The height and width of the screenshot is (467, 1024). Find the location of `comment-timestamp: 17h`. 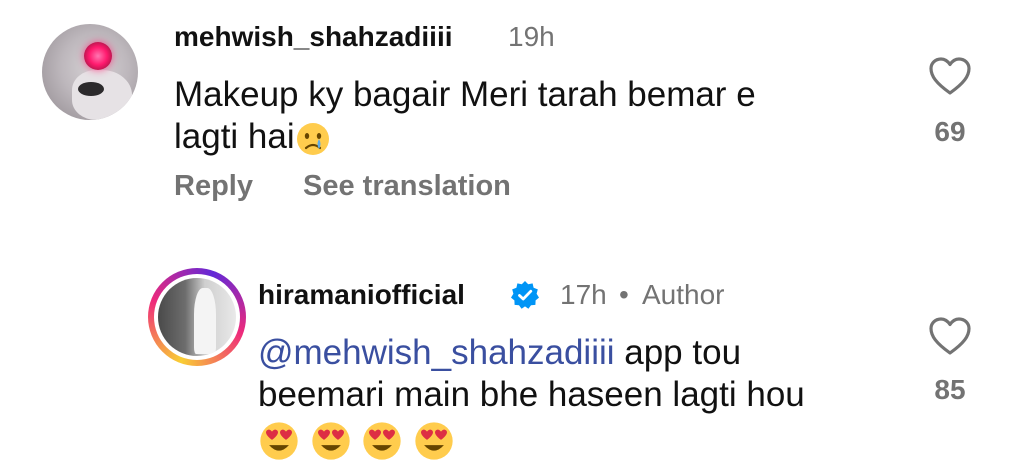

comment-timestamp: 17h is located at coordinates (583, 294).